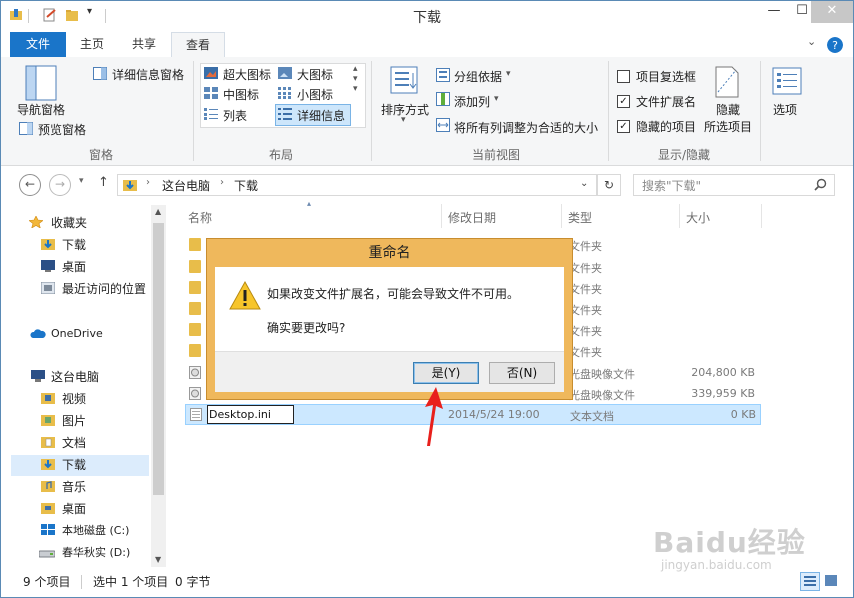 Image resolution: width=854 pixels, height=598 pixels. I want to click on scroll-thumb, so click(158, 359).